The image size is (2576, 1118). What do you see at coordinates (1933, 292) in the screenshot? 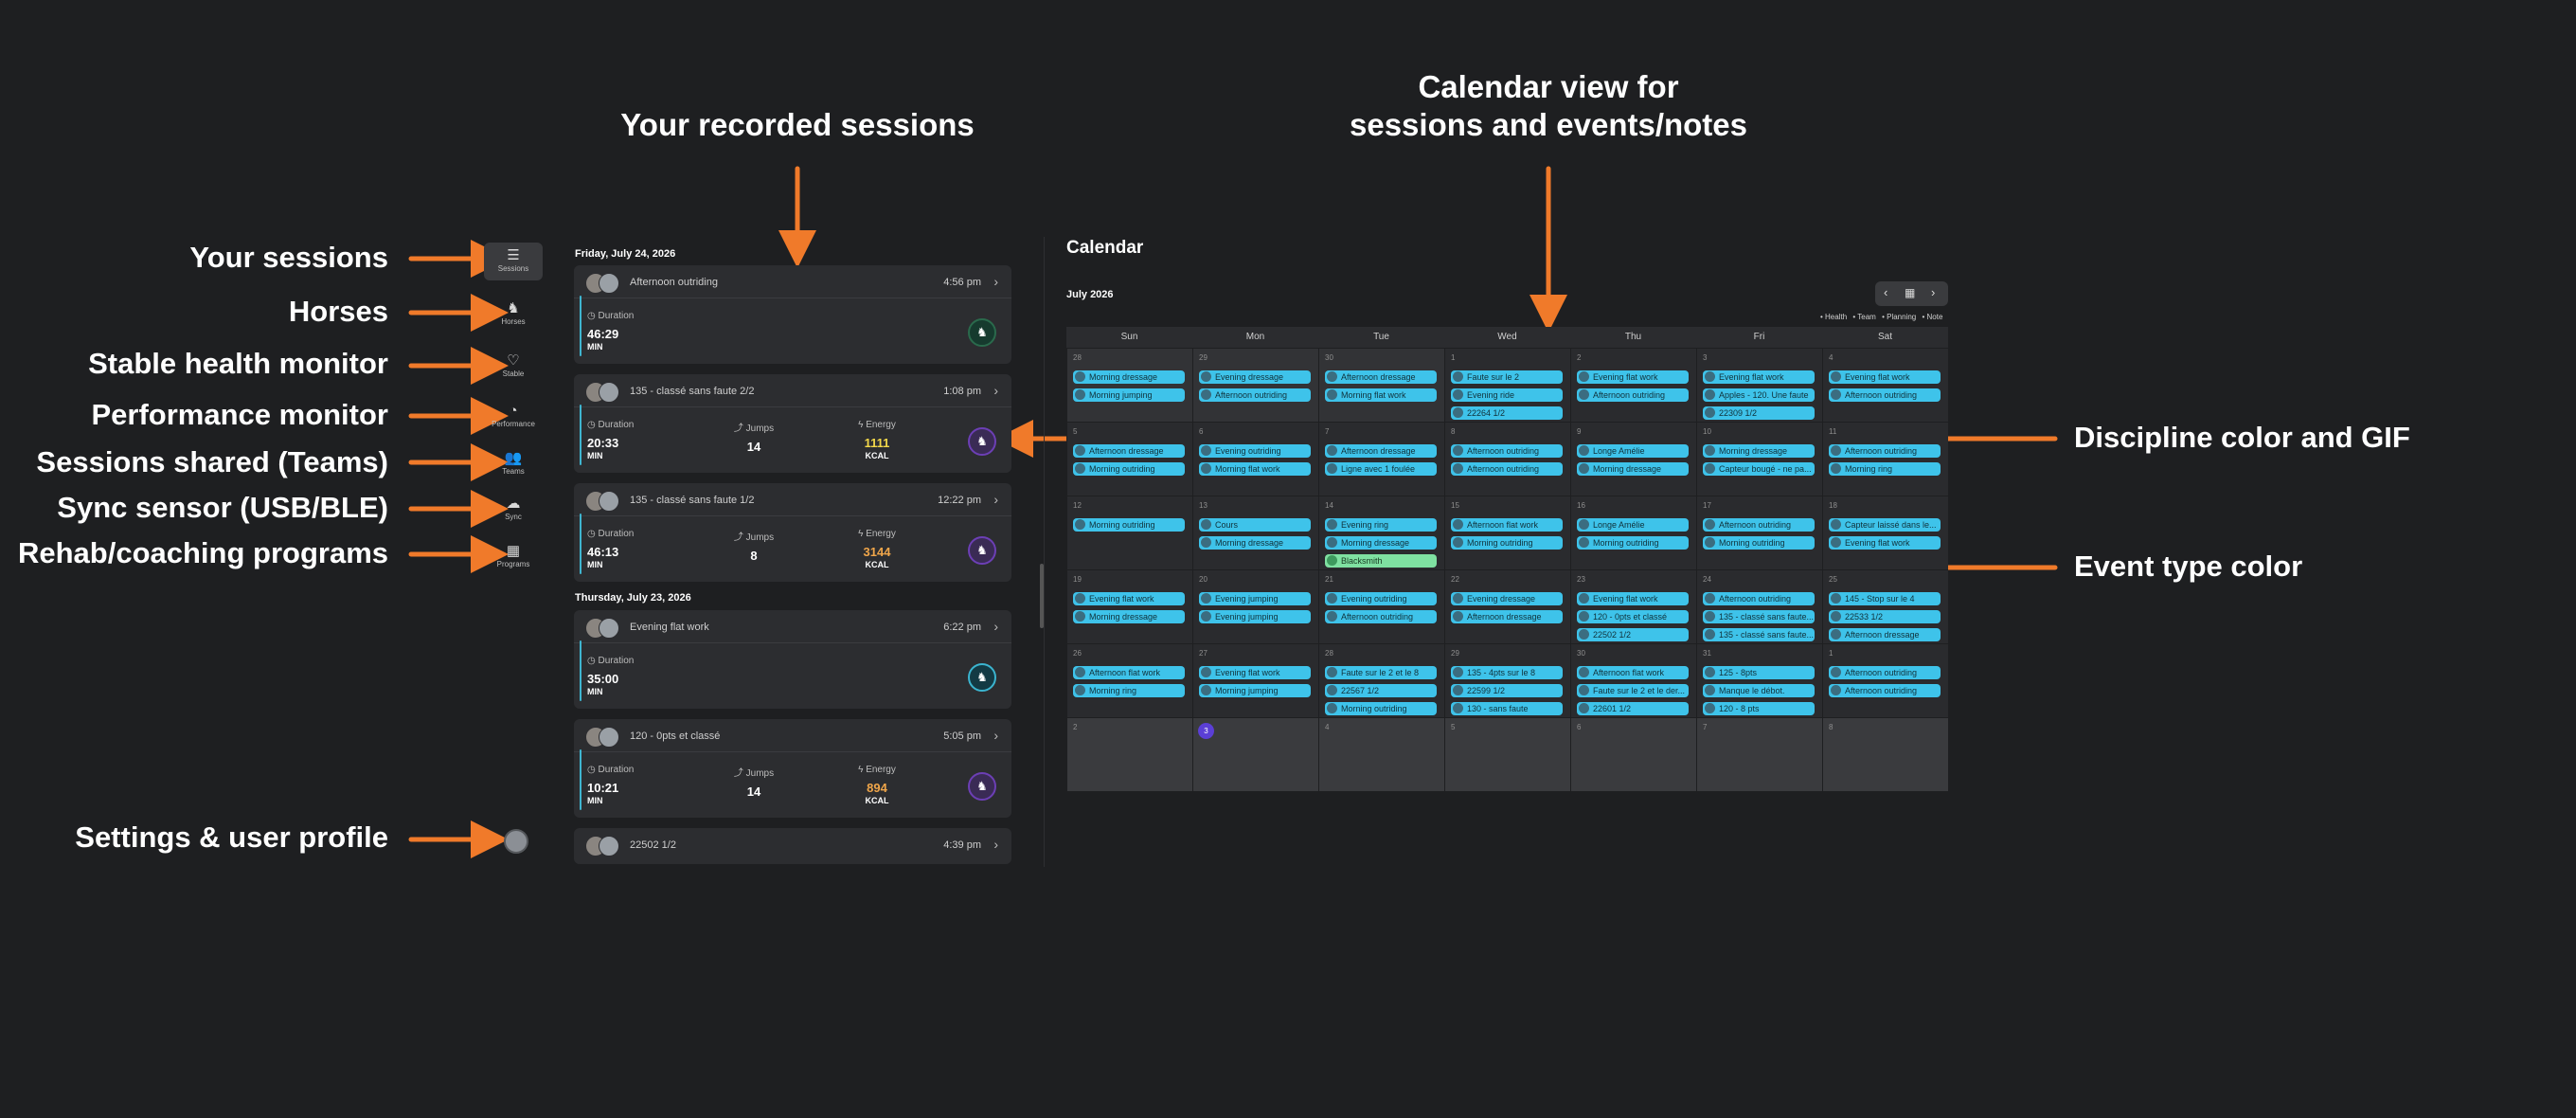
I see `chevron-right-icon: ›` at bounding box center [1933, 292].